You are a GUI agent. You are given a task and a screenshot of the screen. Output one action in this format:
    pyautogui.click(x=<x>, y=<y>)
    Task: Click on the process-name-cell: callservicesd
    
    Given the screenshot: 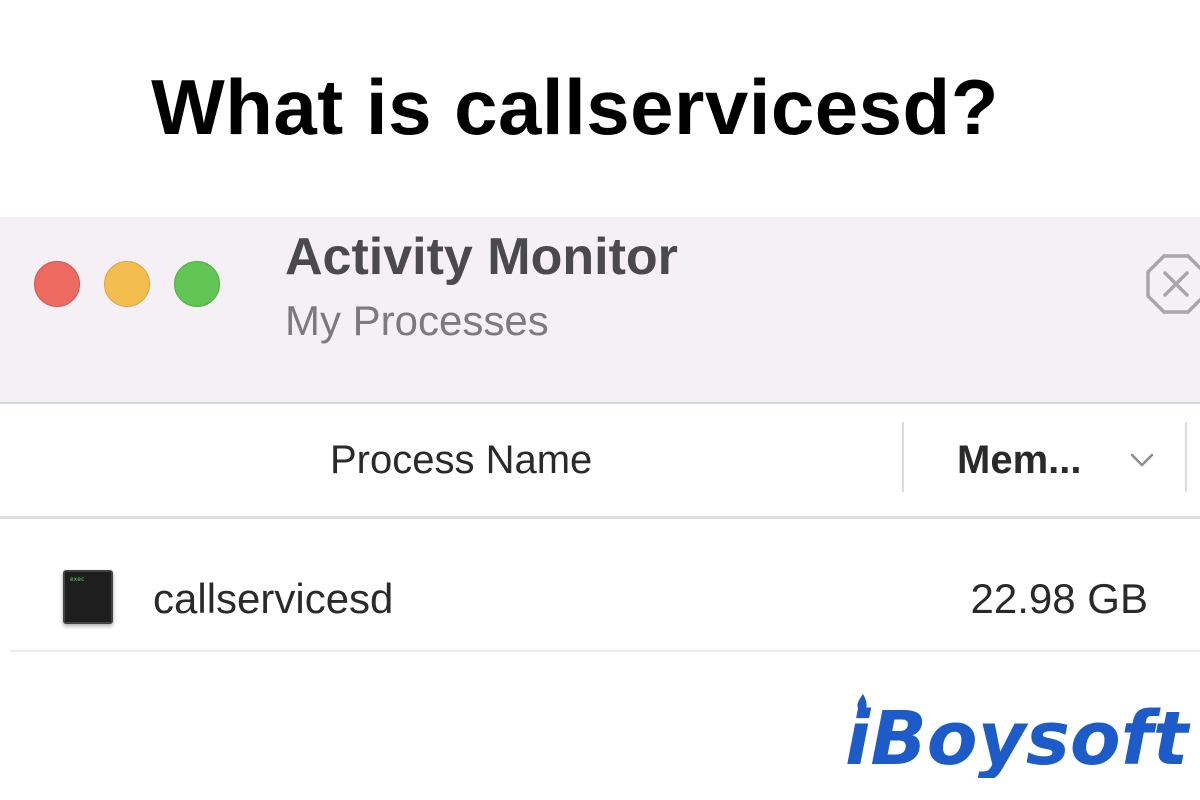 What is the action you would take?
    pyautogui.click(x=273, y=598)
    